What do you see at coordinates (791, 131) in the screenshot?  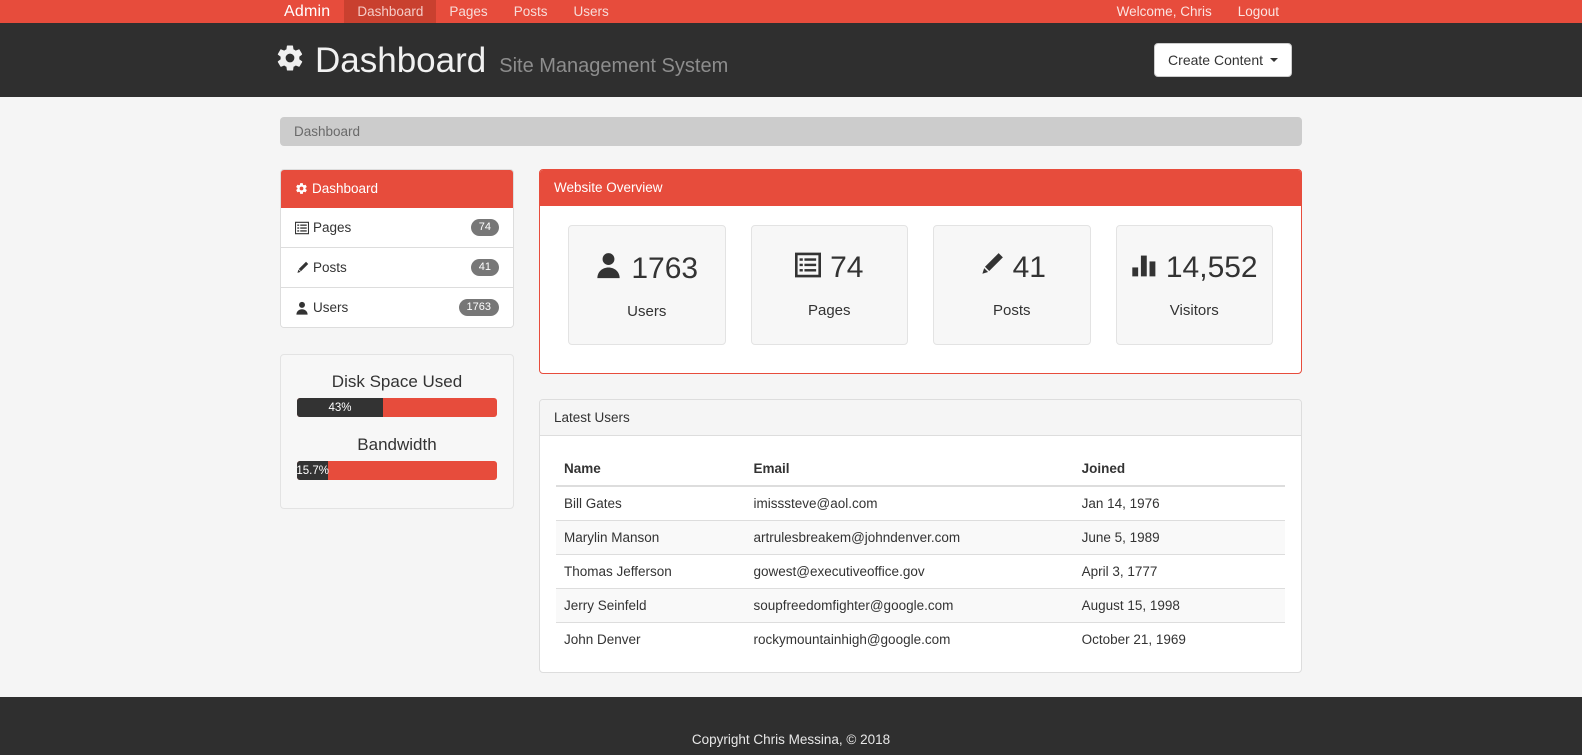 I see `breadcrumb: Dashboard` at bounding box center [791, 131].